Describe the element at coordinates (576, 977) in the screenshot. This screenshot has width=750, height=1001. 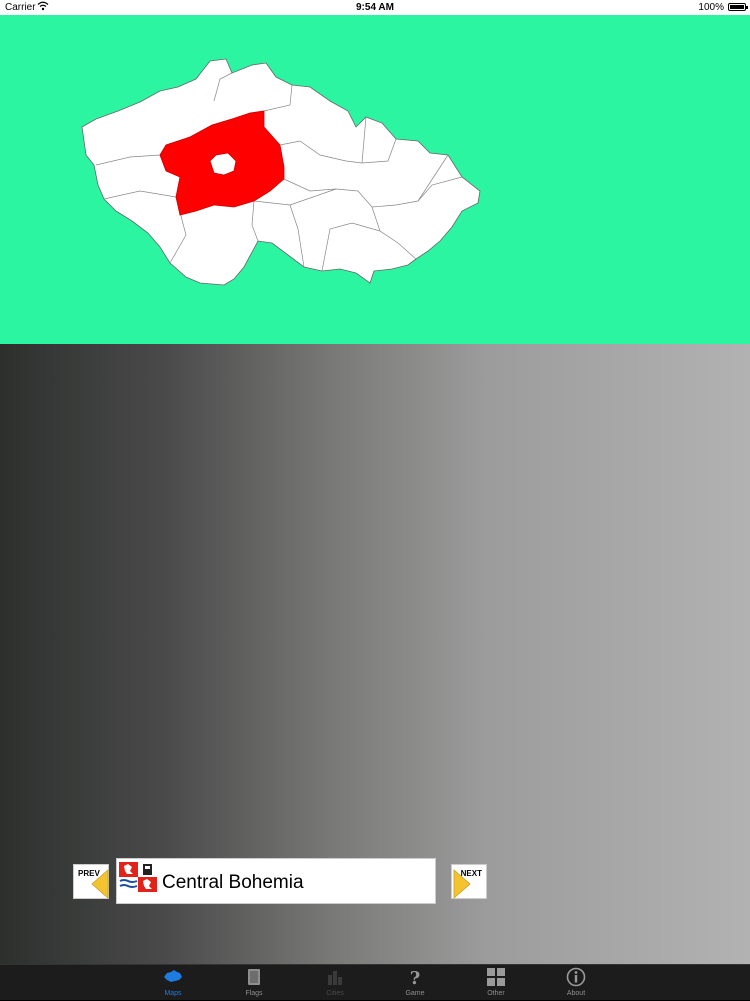
I see `info-icon` at that location.